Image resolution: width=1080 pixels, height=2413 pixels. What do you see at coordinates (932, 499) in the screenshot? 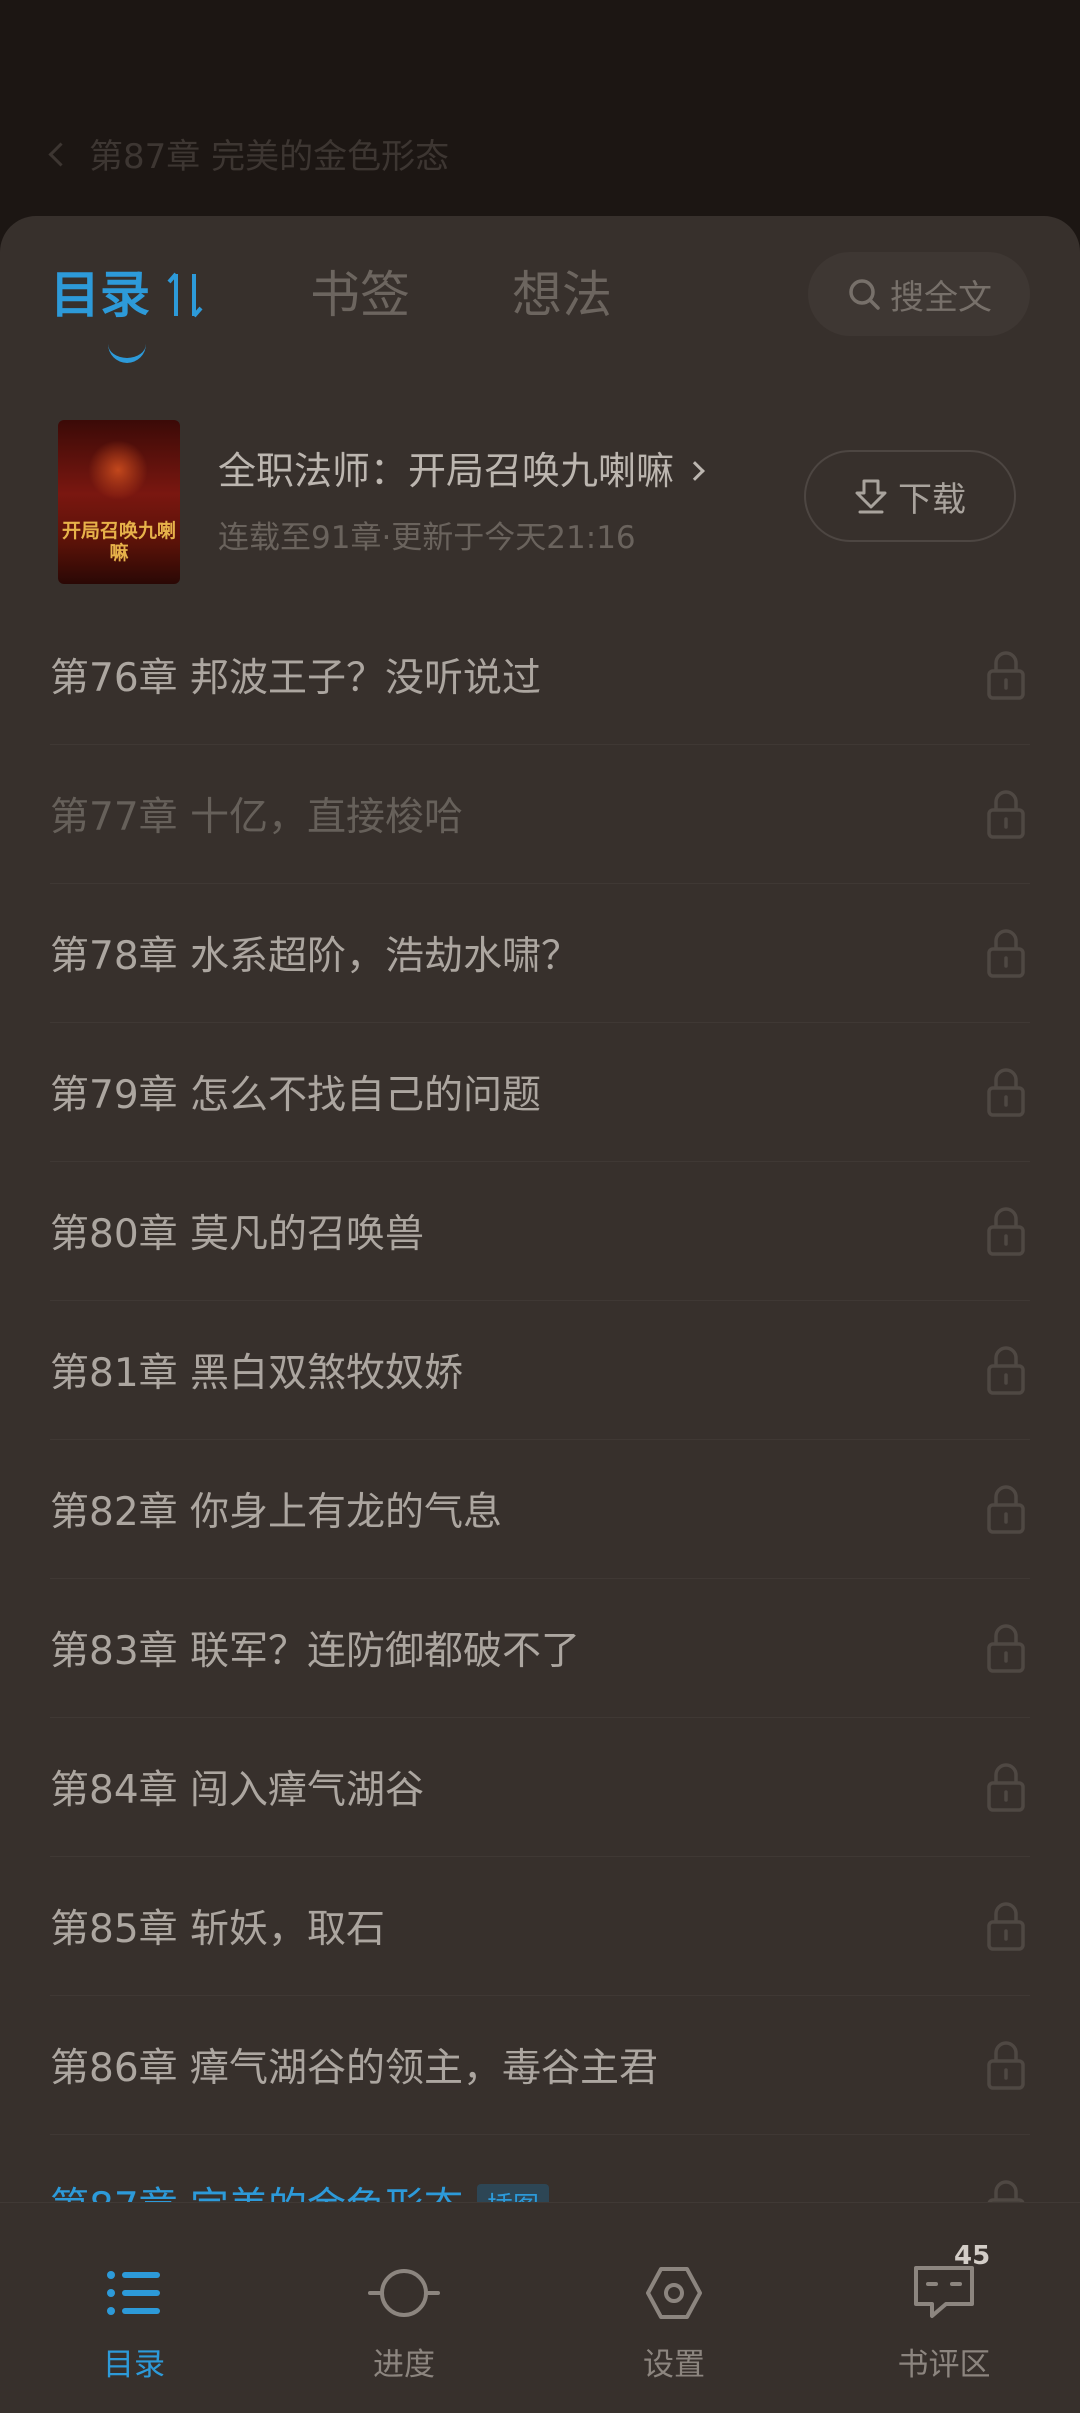
I see `download-label: 下载` at bounding box center [932, 499].